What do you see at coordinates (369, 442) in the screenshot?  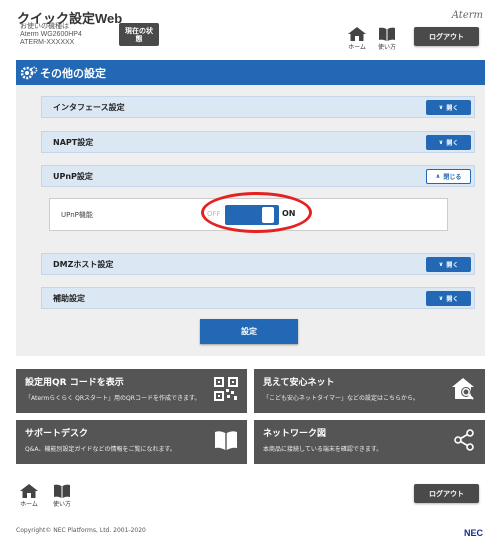 I see `tile-network-map: ネットワーク図 本商品に接続している端末を確認できます。` at bounding box center [369, 442].